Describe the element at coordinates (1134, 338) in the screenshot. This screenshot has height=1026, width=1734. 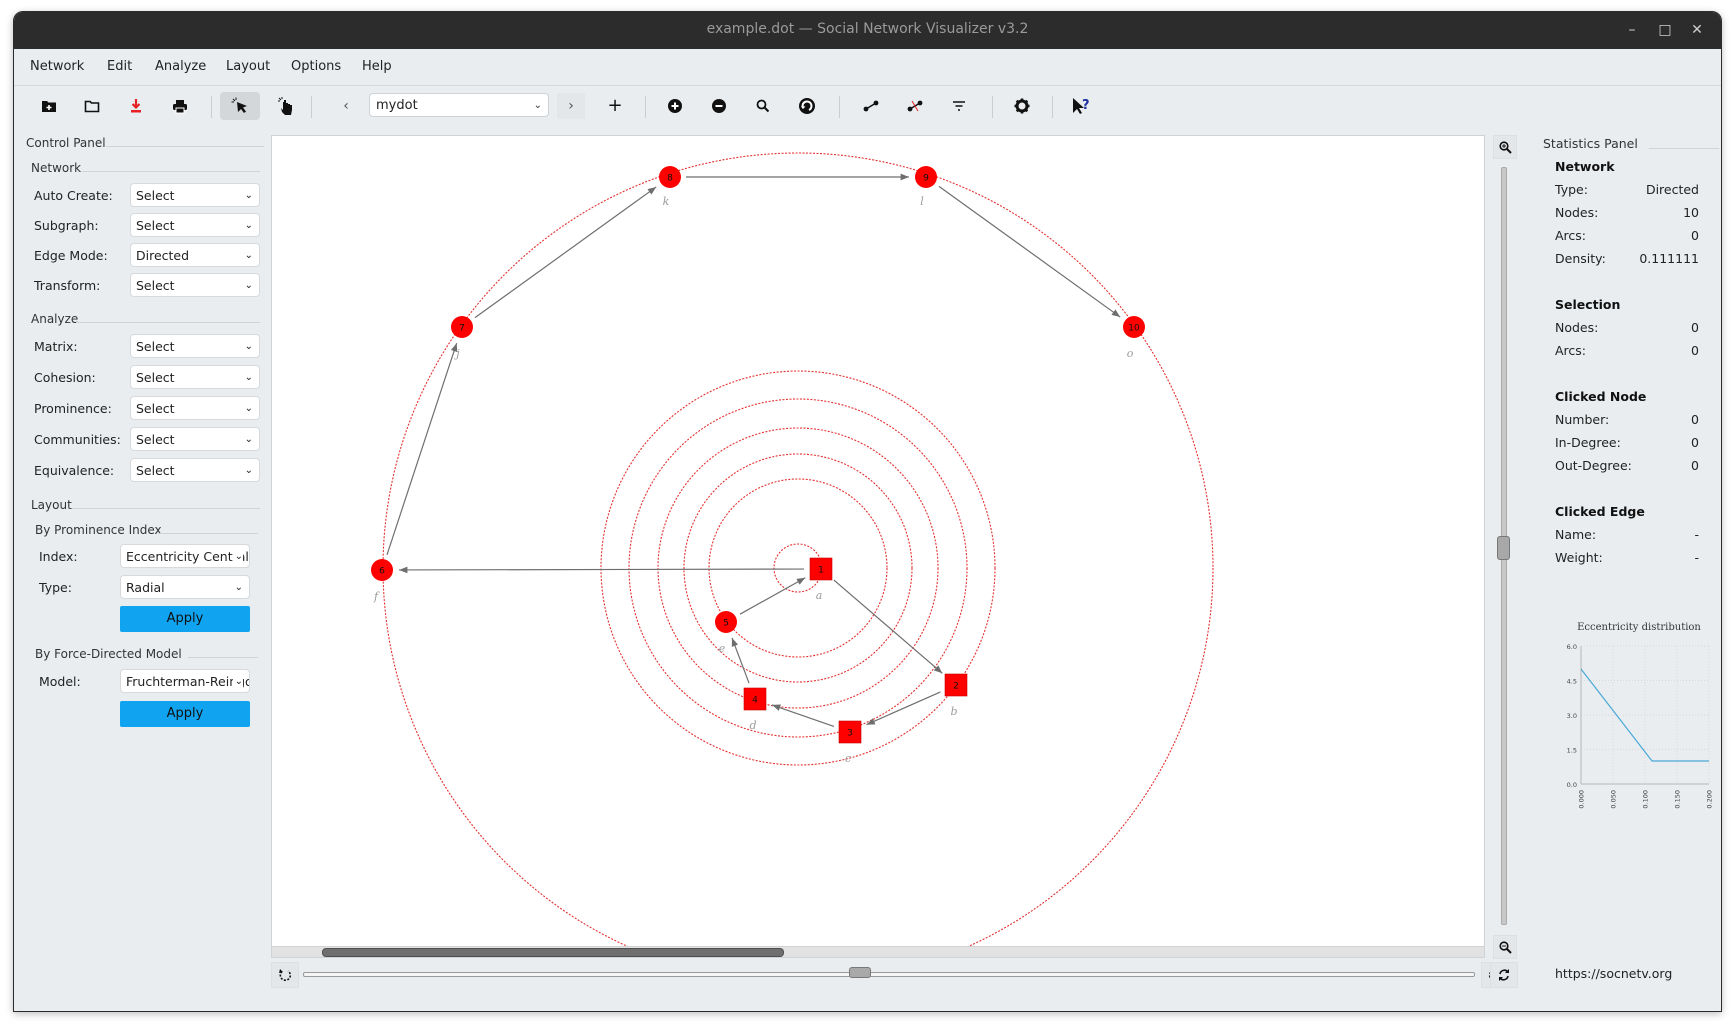
I see `node-10: 10 o` at that location.